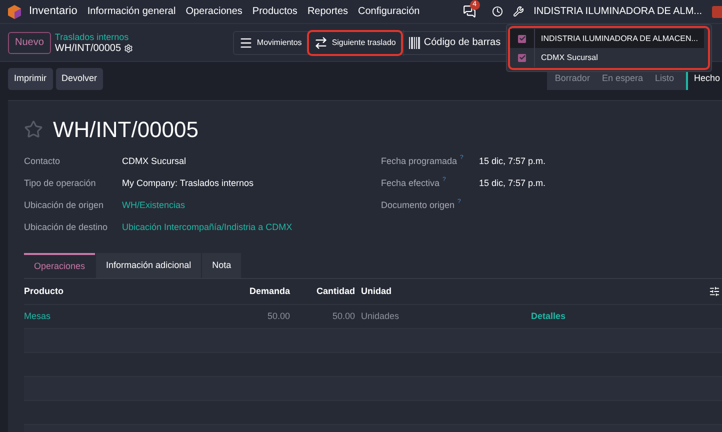 This screenshot has height=432, width=722. What do you see at coordinates (275, 11) in the screenshot?
I see `menu-item: Productos` at bounding box center [275, 11].